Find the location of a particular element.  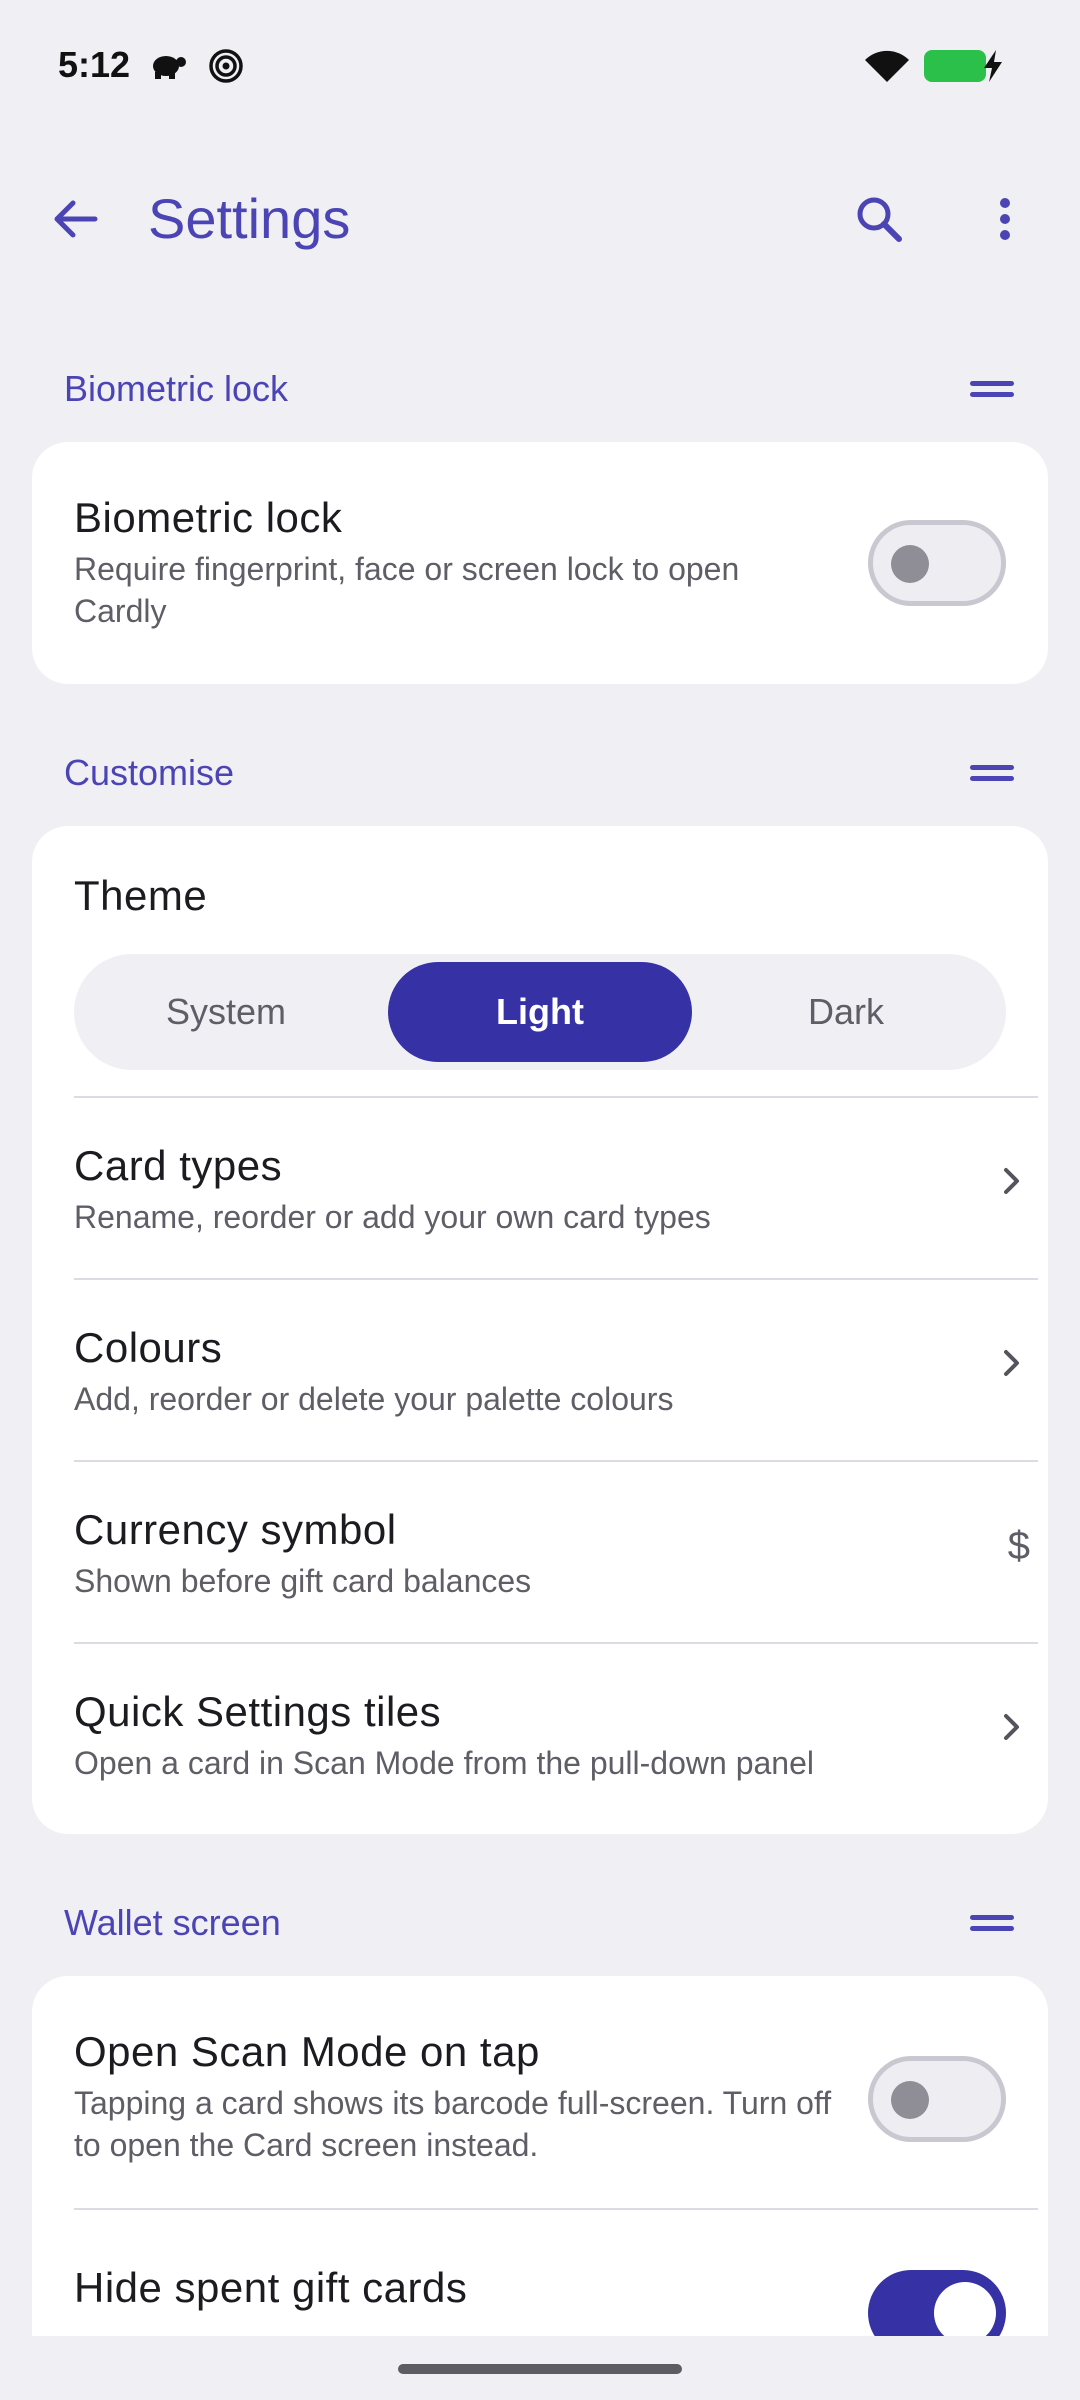

item-title: Theme is located at coordinates (141, 895).